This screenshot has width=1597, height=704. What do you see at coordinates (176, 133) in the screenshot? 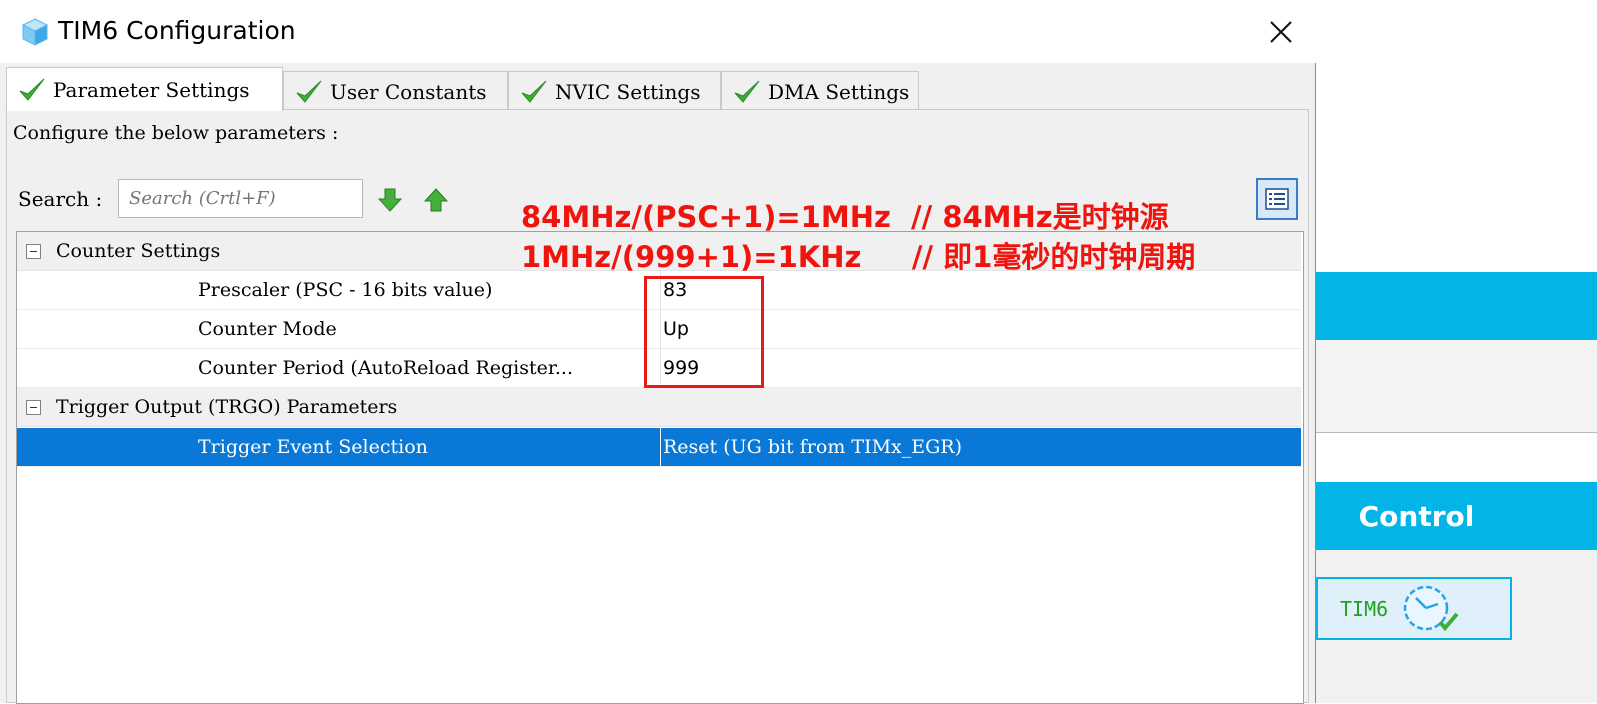
I see `panel-caption: Configure the below parameters :` at bounding box center [176, 133].